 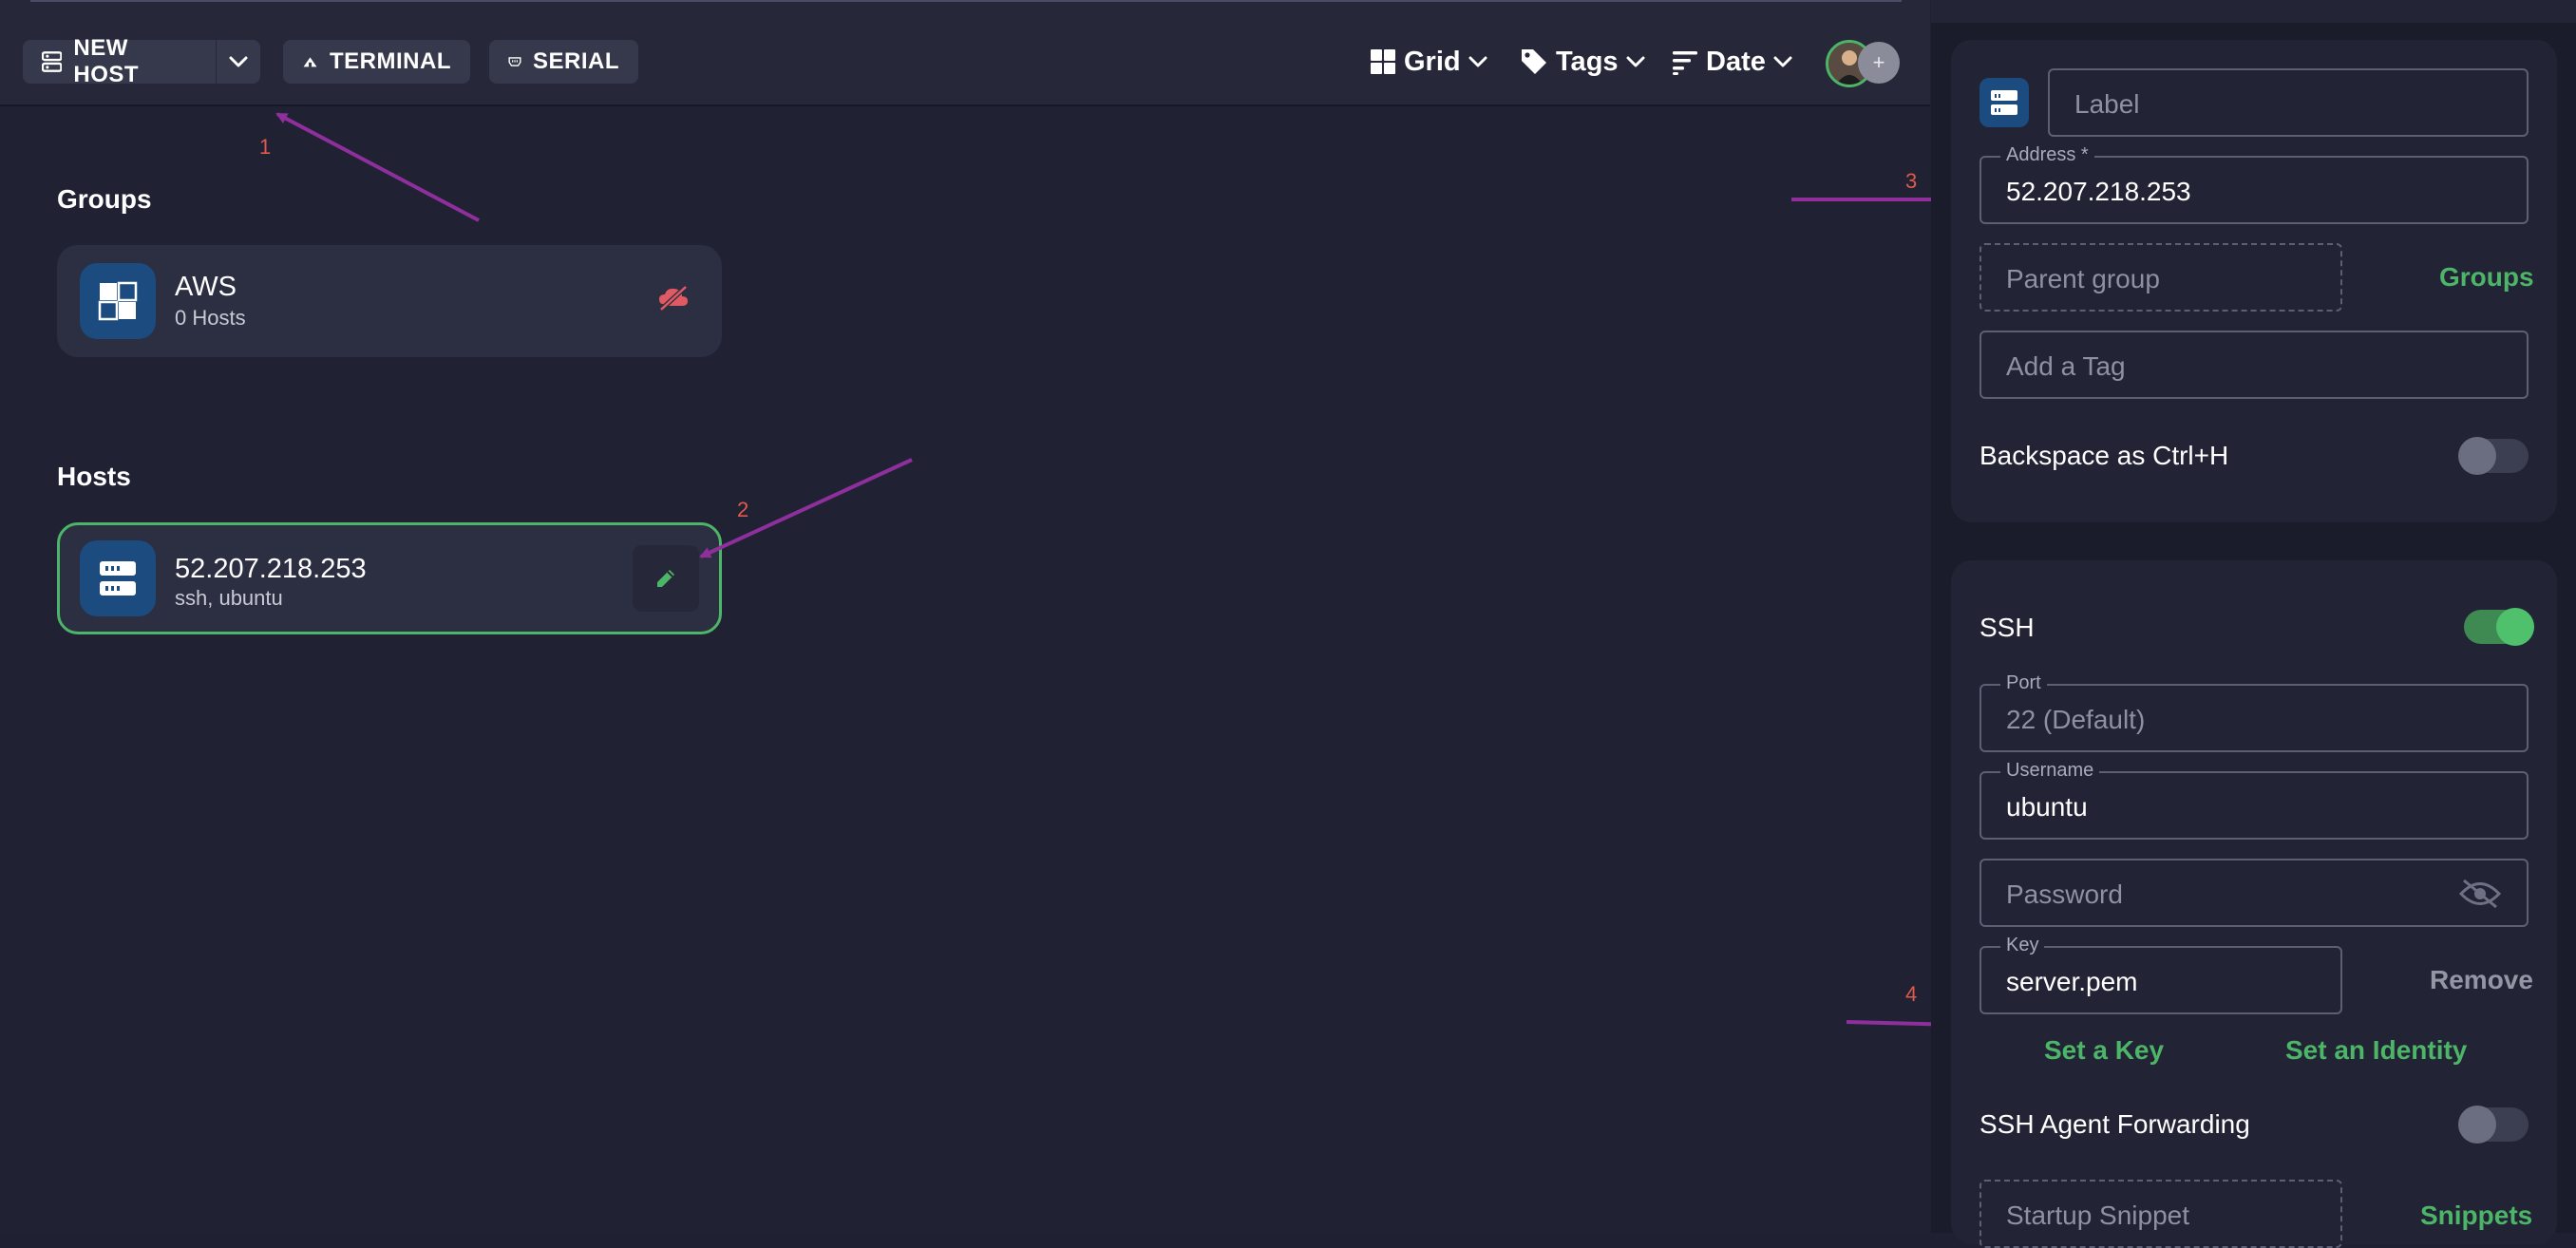 I want to click on ssh-label: SSH, so click(x=2007, y=627).